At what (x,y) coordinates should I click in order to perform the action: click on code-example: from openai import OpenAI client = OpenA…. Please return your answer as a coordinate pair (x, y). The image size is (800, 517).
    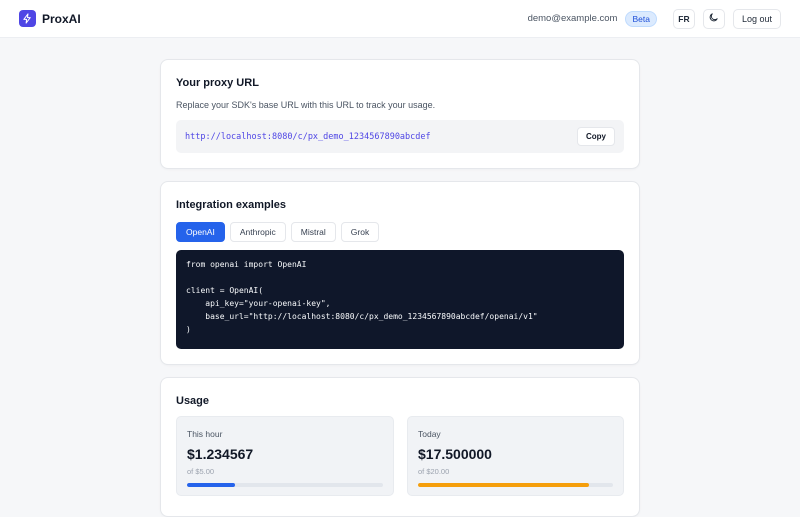
    Looking at the image, I should click on (400, 299).